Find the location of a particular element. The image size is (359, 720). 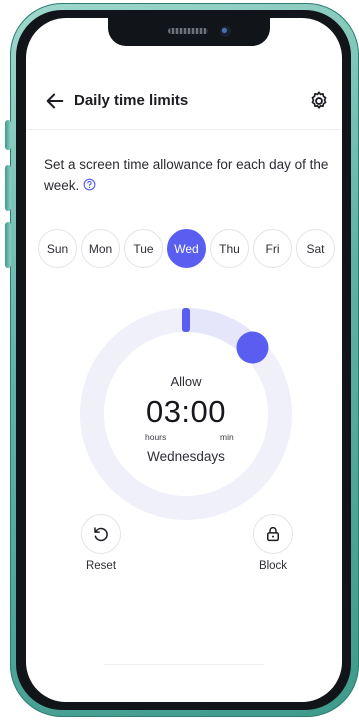

day-thu: Thu is located at coordinates (229, 248).